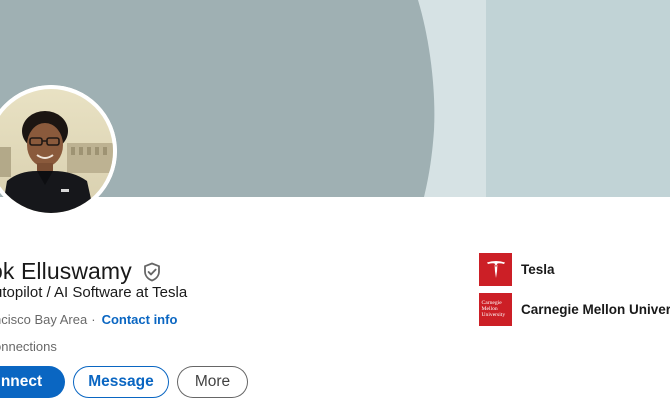 This screenshot has width=670, height=417. I want to click on more-button: More, so click(212, 382).